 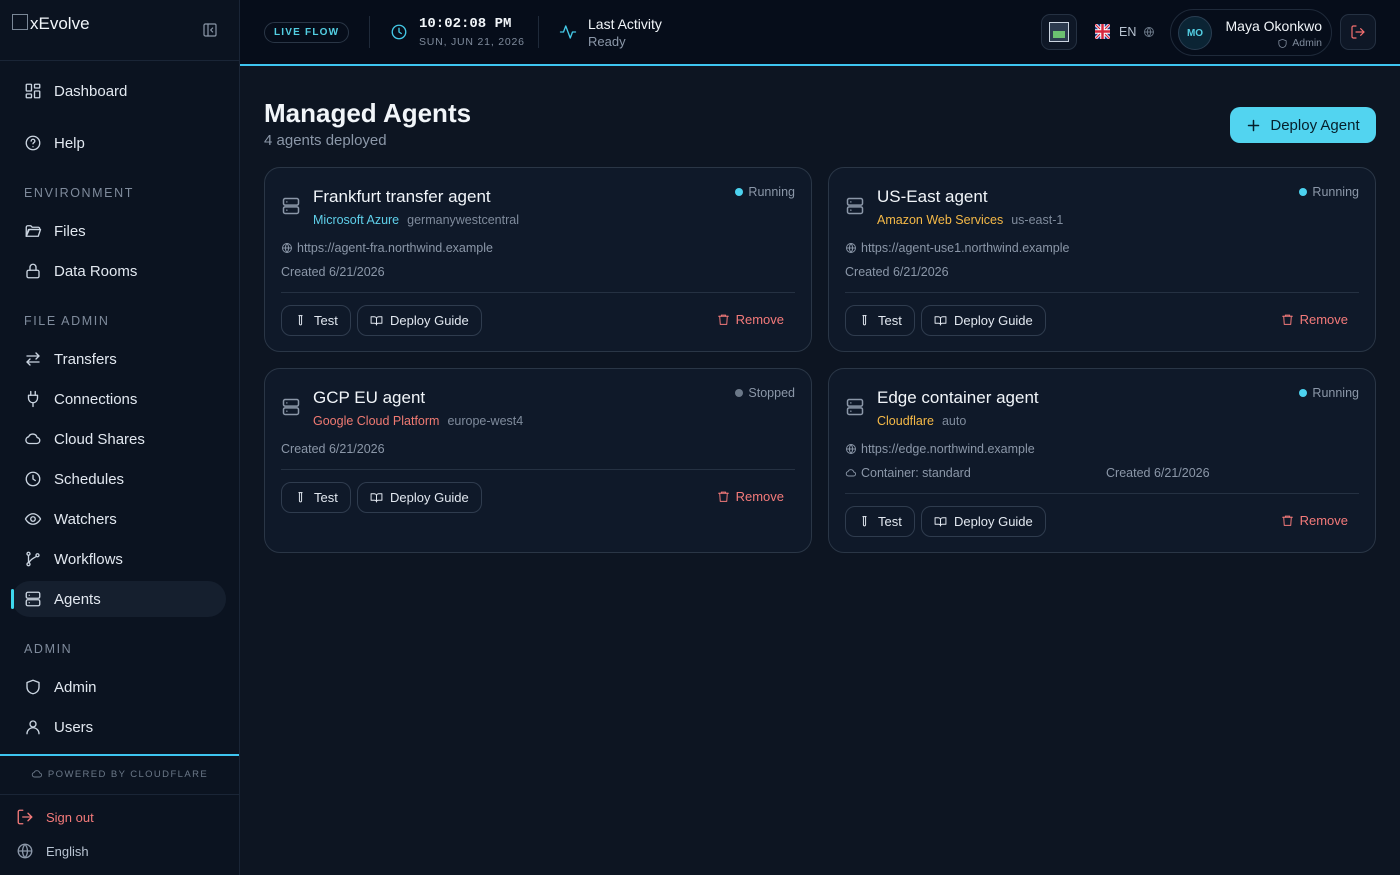 What do you see at coordinates (119, 271) in the screenshot?
I see `sidebar-item-data-rooms: Data Rooms` at bounding box center [119, 271].